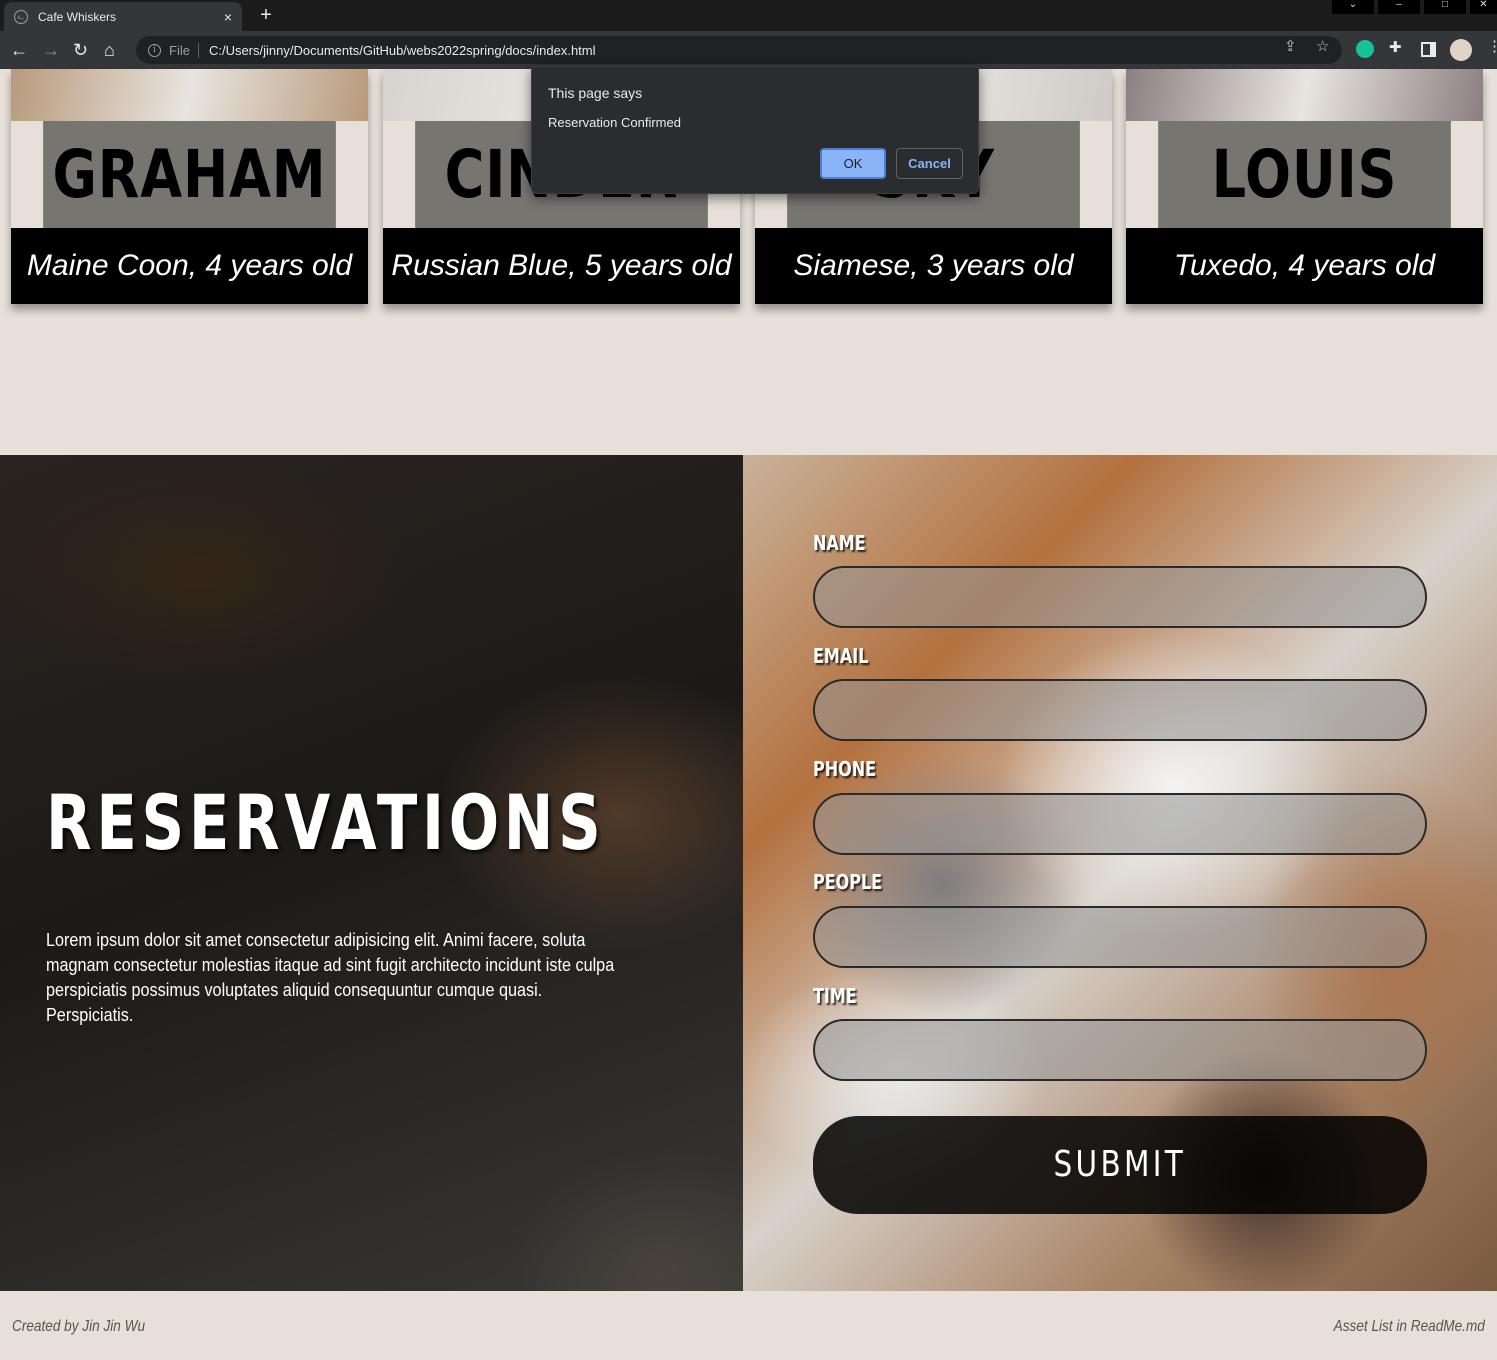 The height and width of the screenshot is (1360, 1497). What do you see at coordinates (1120, 710) in the screenshot?
I see `email-input` at bounding box center [1120, 710].